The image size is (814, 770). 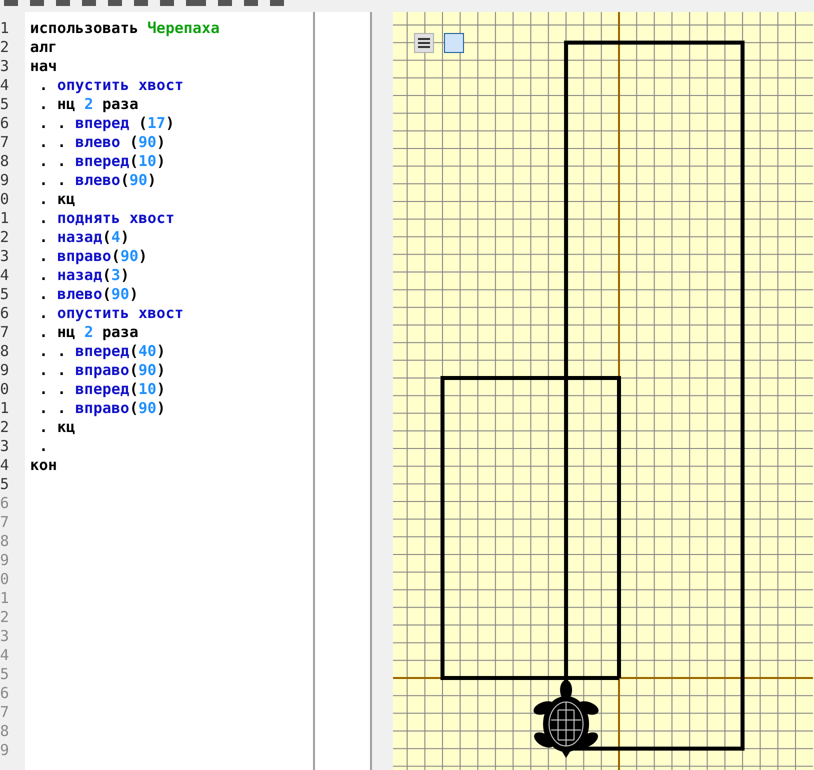 I want to click on menu-icon, so click(x=424, y=43).